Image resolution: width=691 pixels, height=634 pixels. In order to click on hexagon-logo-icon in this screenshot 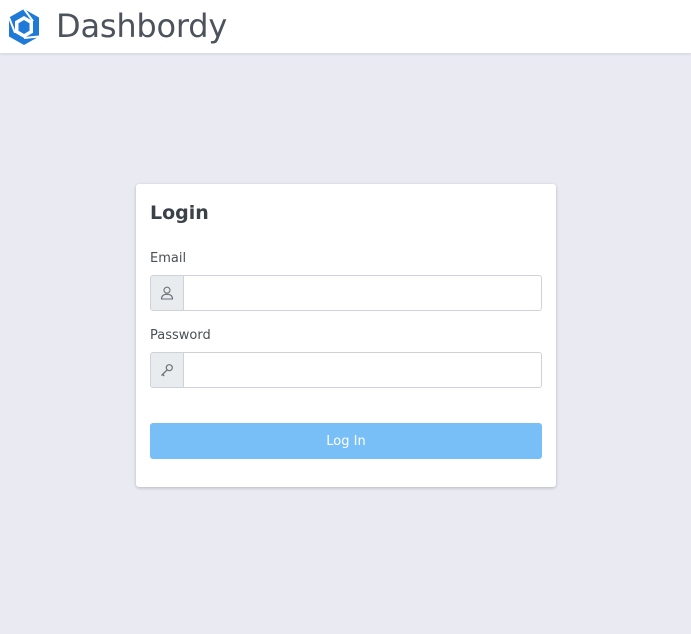, I will do `click(24, 27)`.